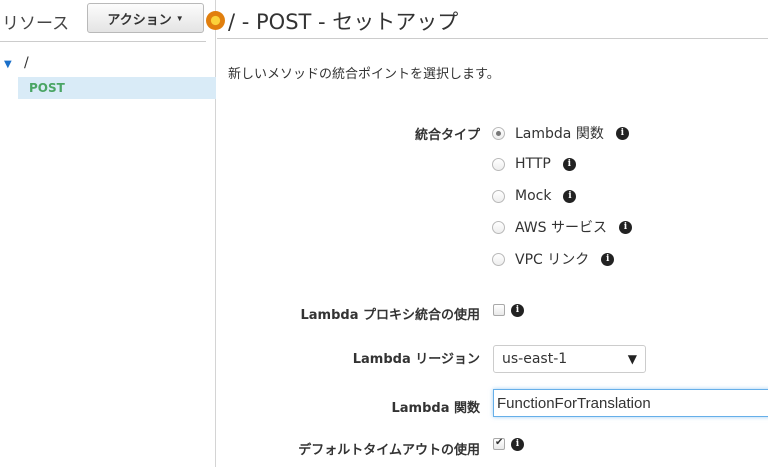 Image resolution: width=768 pixels, height=467 pixels. I want to click on radio-label-lambda: Lambda 関数, so click(559, 134).